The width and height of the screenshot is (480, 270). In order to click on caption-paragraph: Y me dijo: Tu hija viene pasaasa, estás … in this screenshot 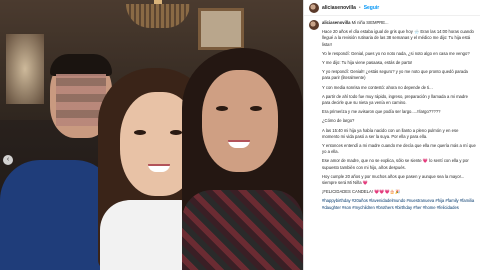, I will do `click(367, 63)`.